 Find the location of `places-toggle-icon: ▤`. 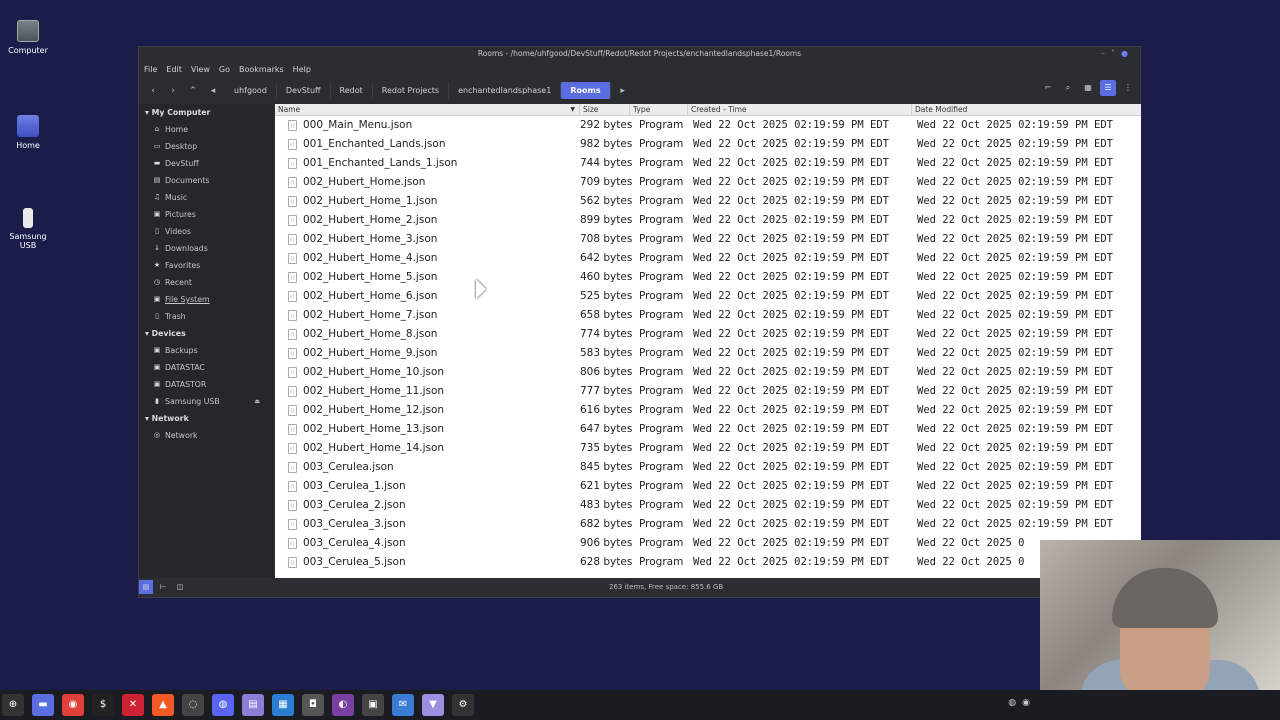

places-toggle-icon: ▤ is located at coordinates (146, 587).